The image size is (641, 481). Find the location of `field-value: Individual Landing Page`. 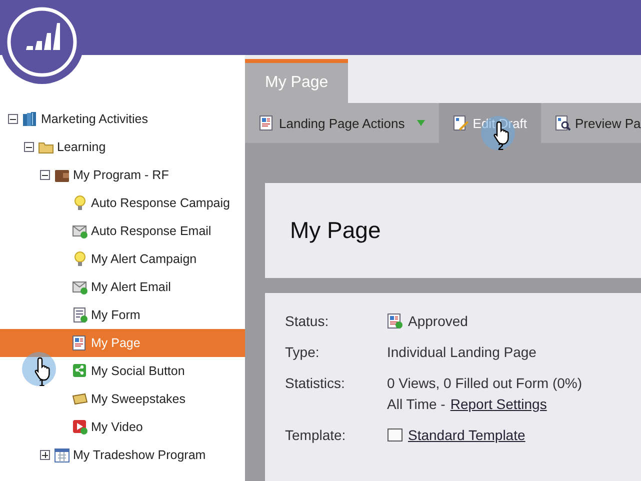

field-value: Individual Landing Page is located at coordinates (461, 352).